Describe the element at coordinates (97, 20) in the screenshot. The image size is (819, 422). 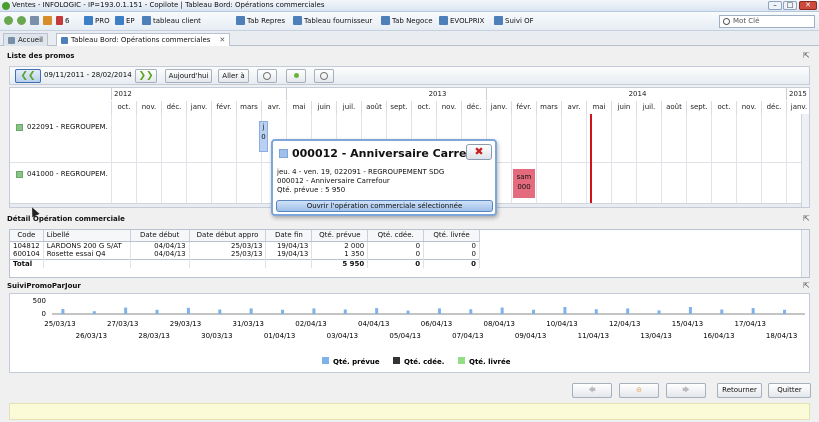
I see `toolbar-pro: PRO` at that location.